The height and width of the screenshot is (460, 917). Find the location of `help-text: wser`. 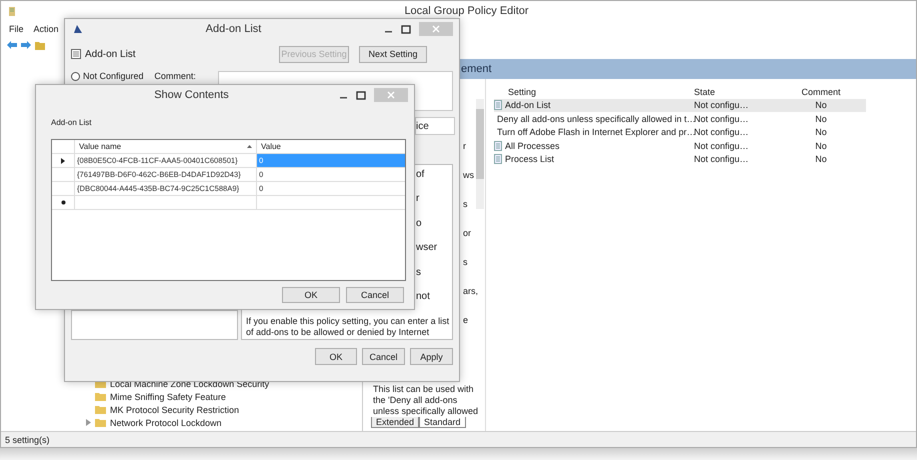

help-text: wser is located at coordinates (427, 248).